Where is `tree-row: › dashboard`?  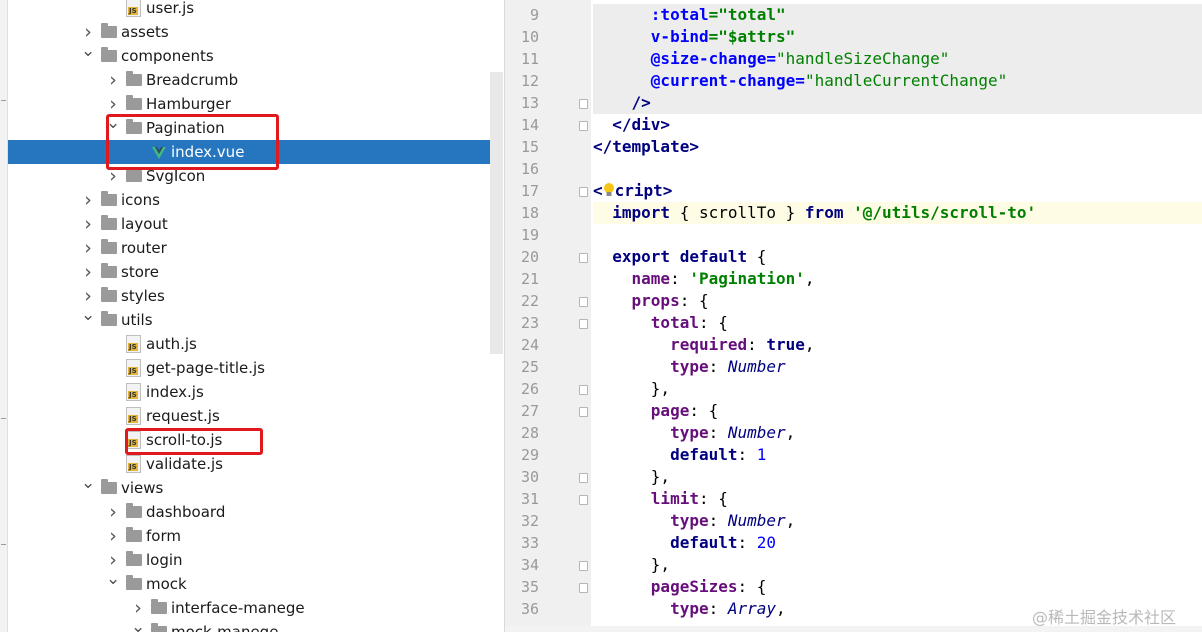
tree-row: › dashboard is located at coordinates (249, 512).